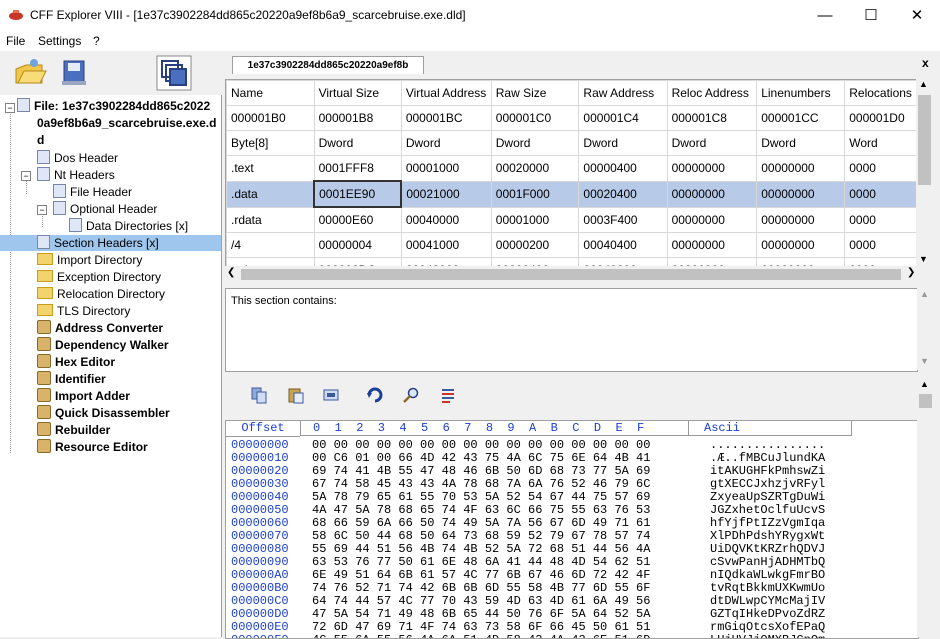 The image size is (940, 639). I want to click on tree-item-data-directories: Data Directories [x], so click(128, 226).